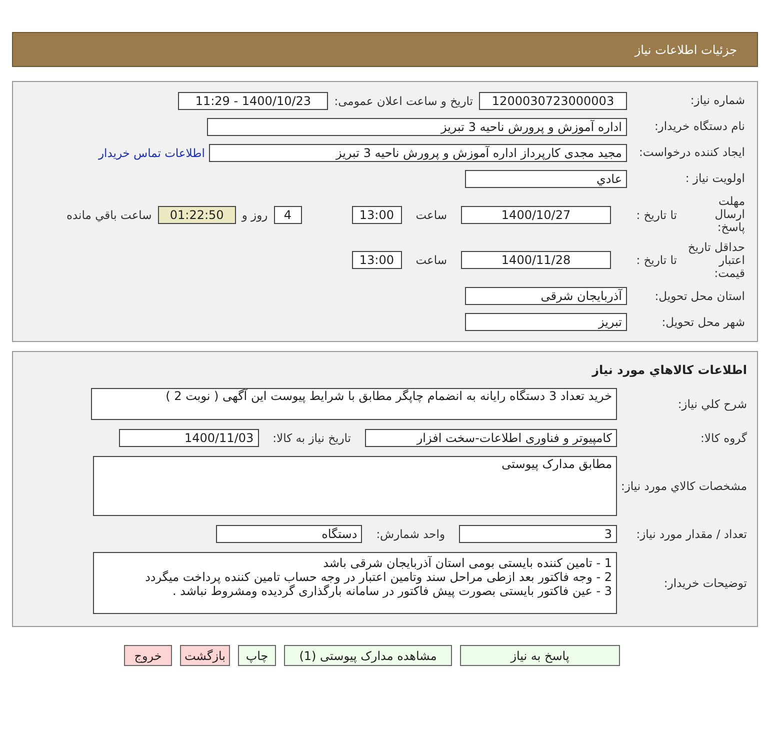  What do you see at coordinates (288, 215) in the screenshot?
I see `text-field: 4` at bounding box center [288, 215].